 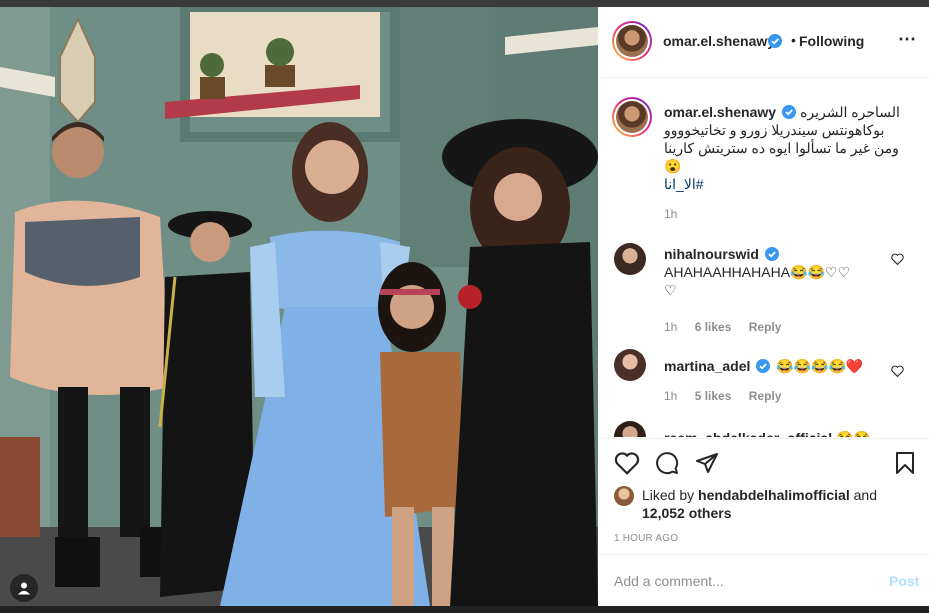 What do you see at coordinates (687, 513) in the screenshot?
I see `liked-by-count: 12,052 others` at bounding box center [687, 513].